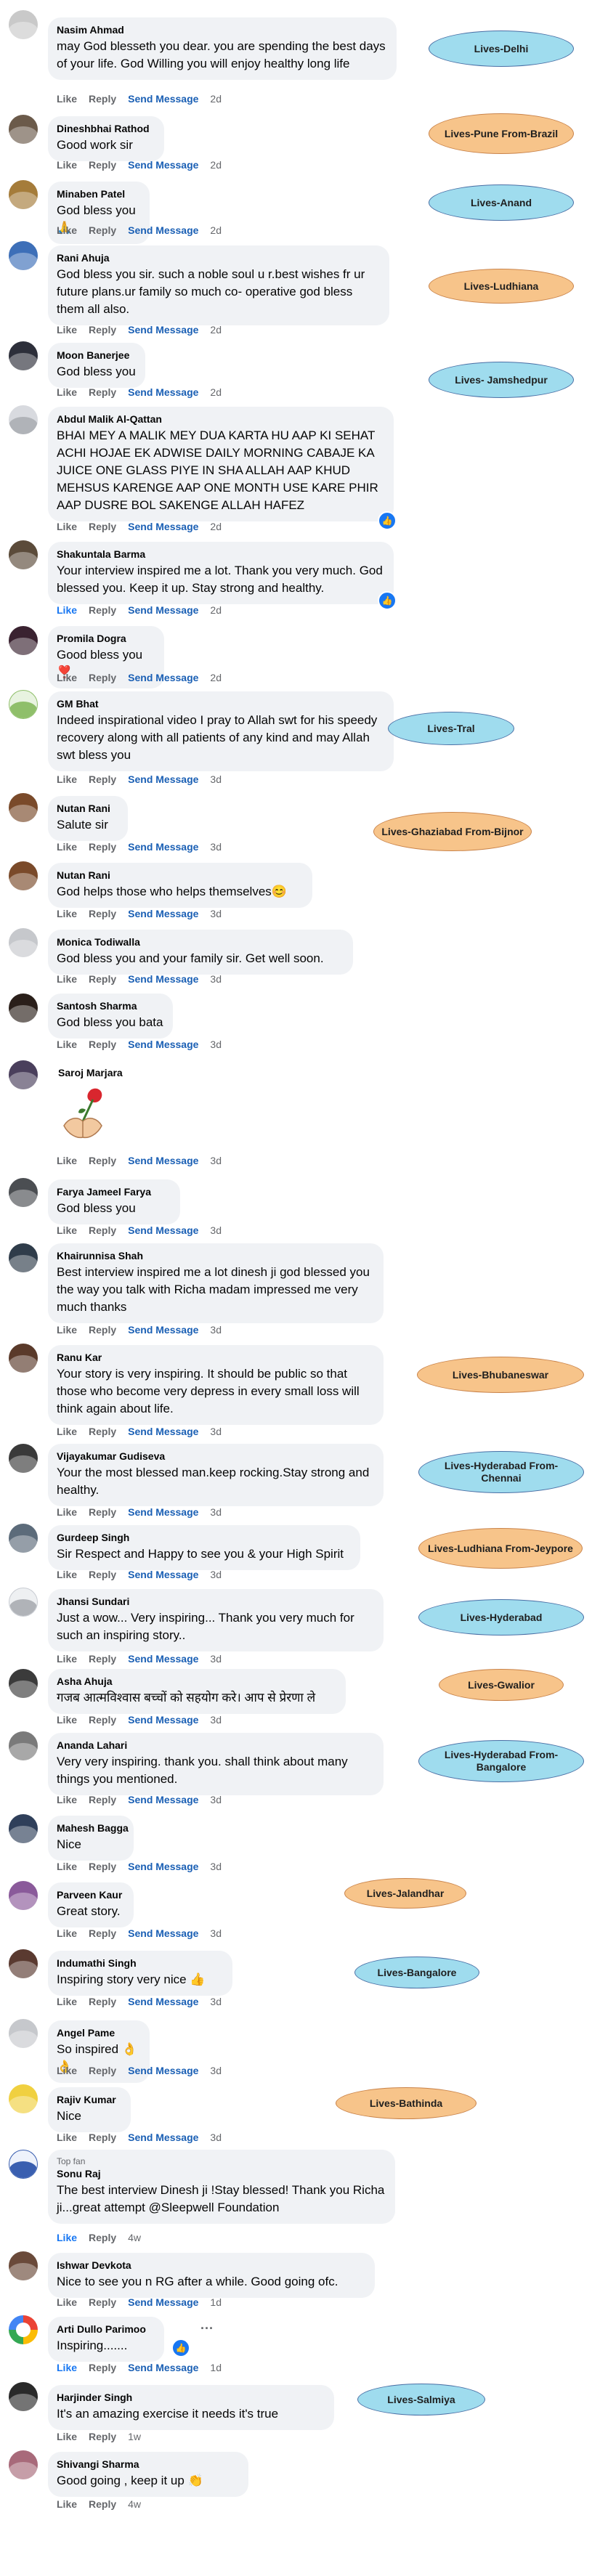  What do you see at coordinates (221, 704) in the screenshot?
I see `commenter-name: GM Bhat` at bounding box center [221, 704].